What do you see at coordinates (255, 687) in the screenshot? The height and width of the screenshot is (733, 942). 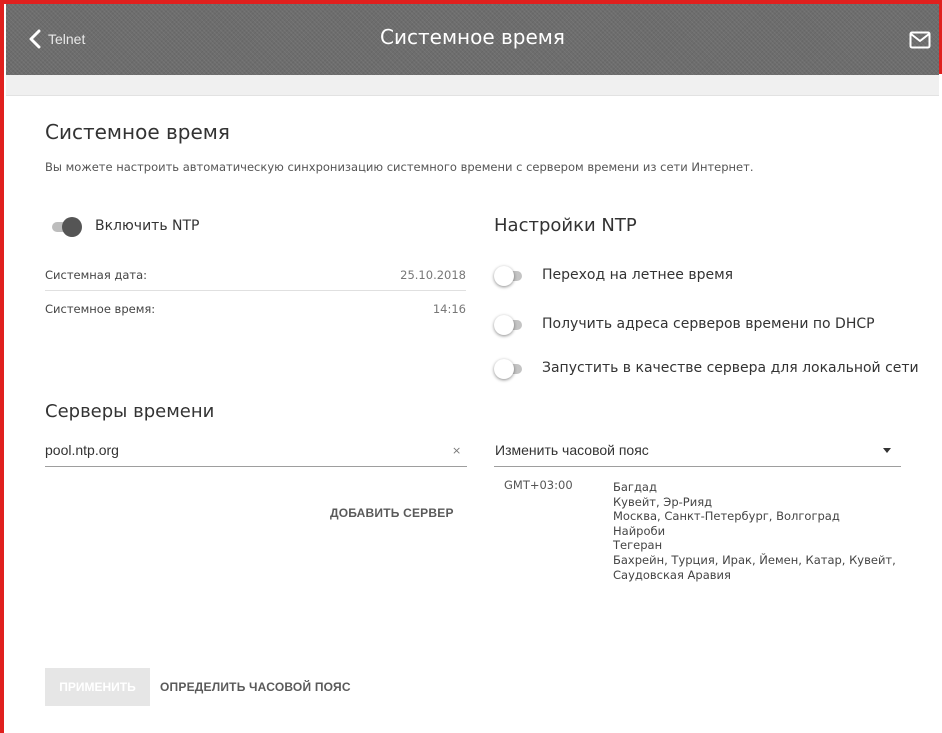 I see `detect-timezone-button: ОПРЕДЕЛИТЬ ЧАСОВОЙ ПОЯС` at bounding box center [255, 687].